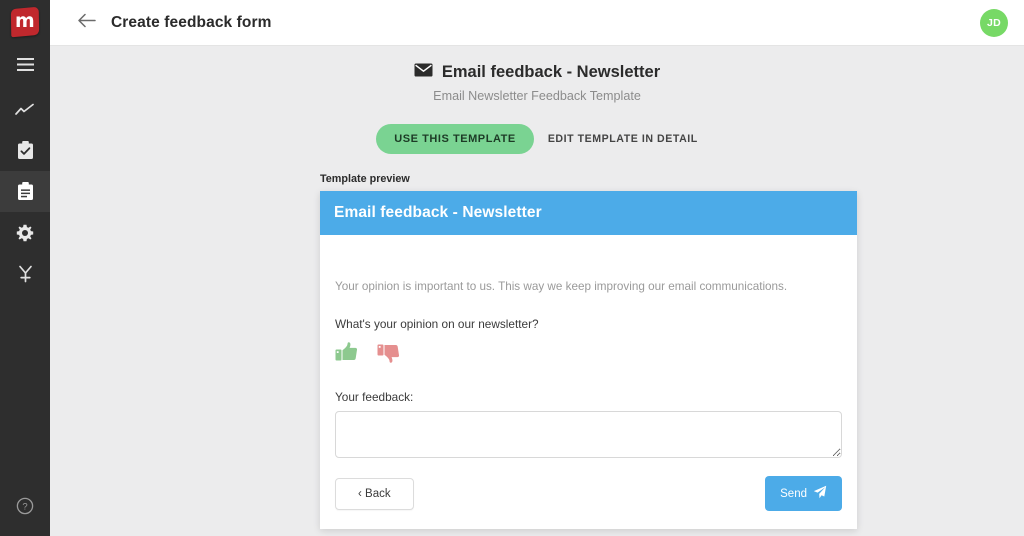 The height and width of the screenshot is (536, 1024). Describe the element at coordinates (820, 493) in the screenshot. I see `paper-plane-icon` at that location.